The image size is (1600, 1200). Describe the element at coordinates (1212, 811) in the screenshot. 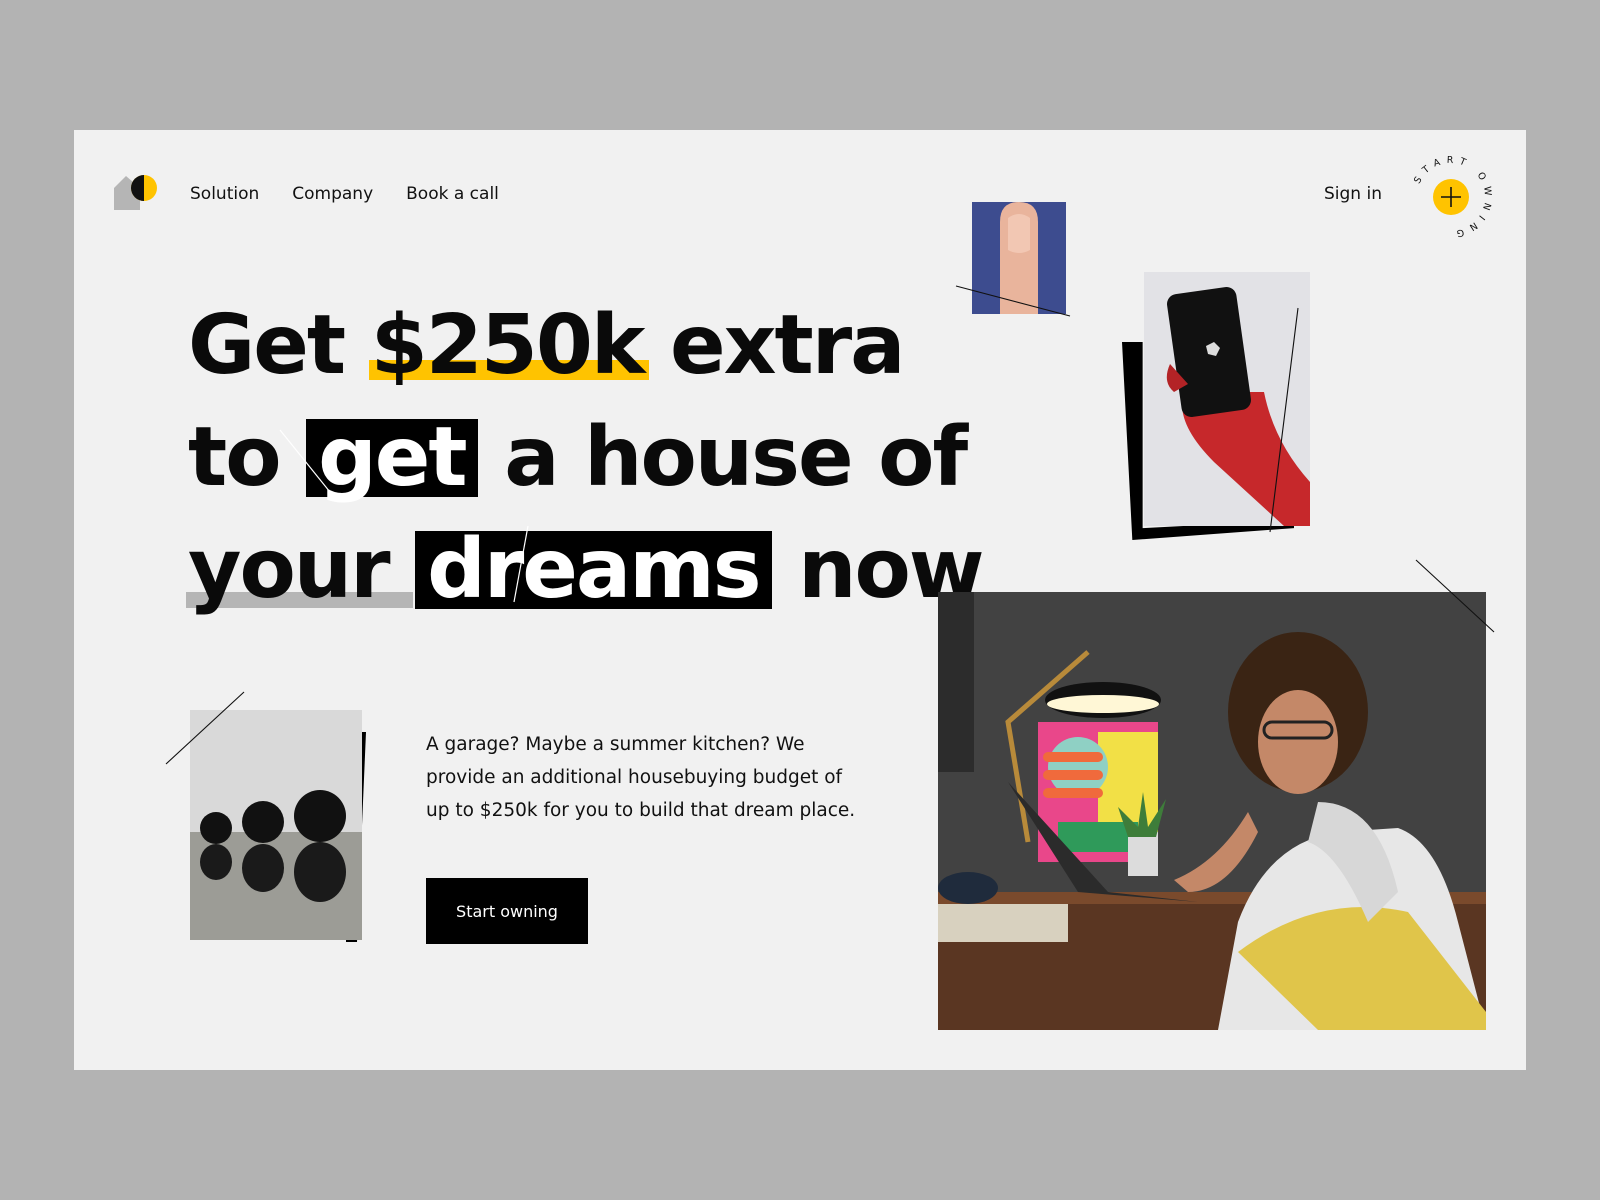

I see `woman-at-desk-photo` at that location.